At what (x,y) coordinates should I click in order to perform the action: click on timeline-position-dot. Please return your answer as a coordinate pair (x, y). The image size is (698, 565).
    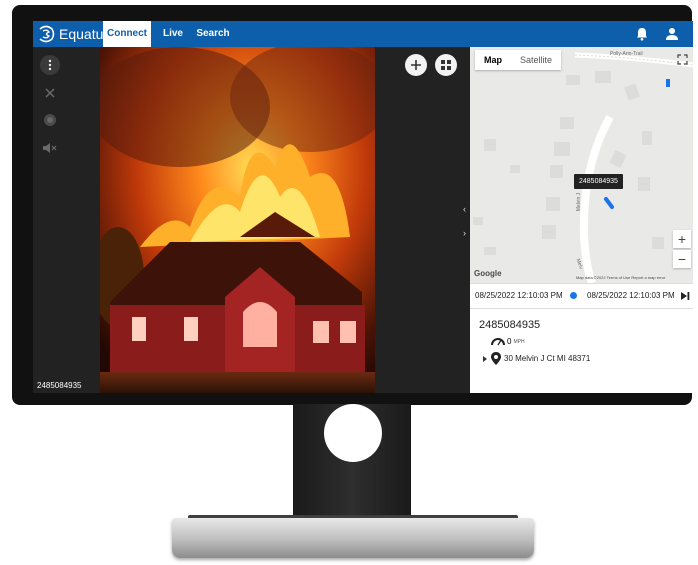
    Looking at the image, I should click on (573, 295).